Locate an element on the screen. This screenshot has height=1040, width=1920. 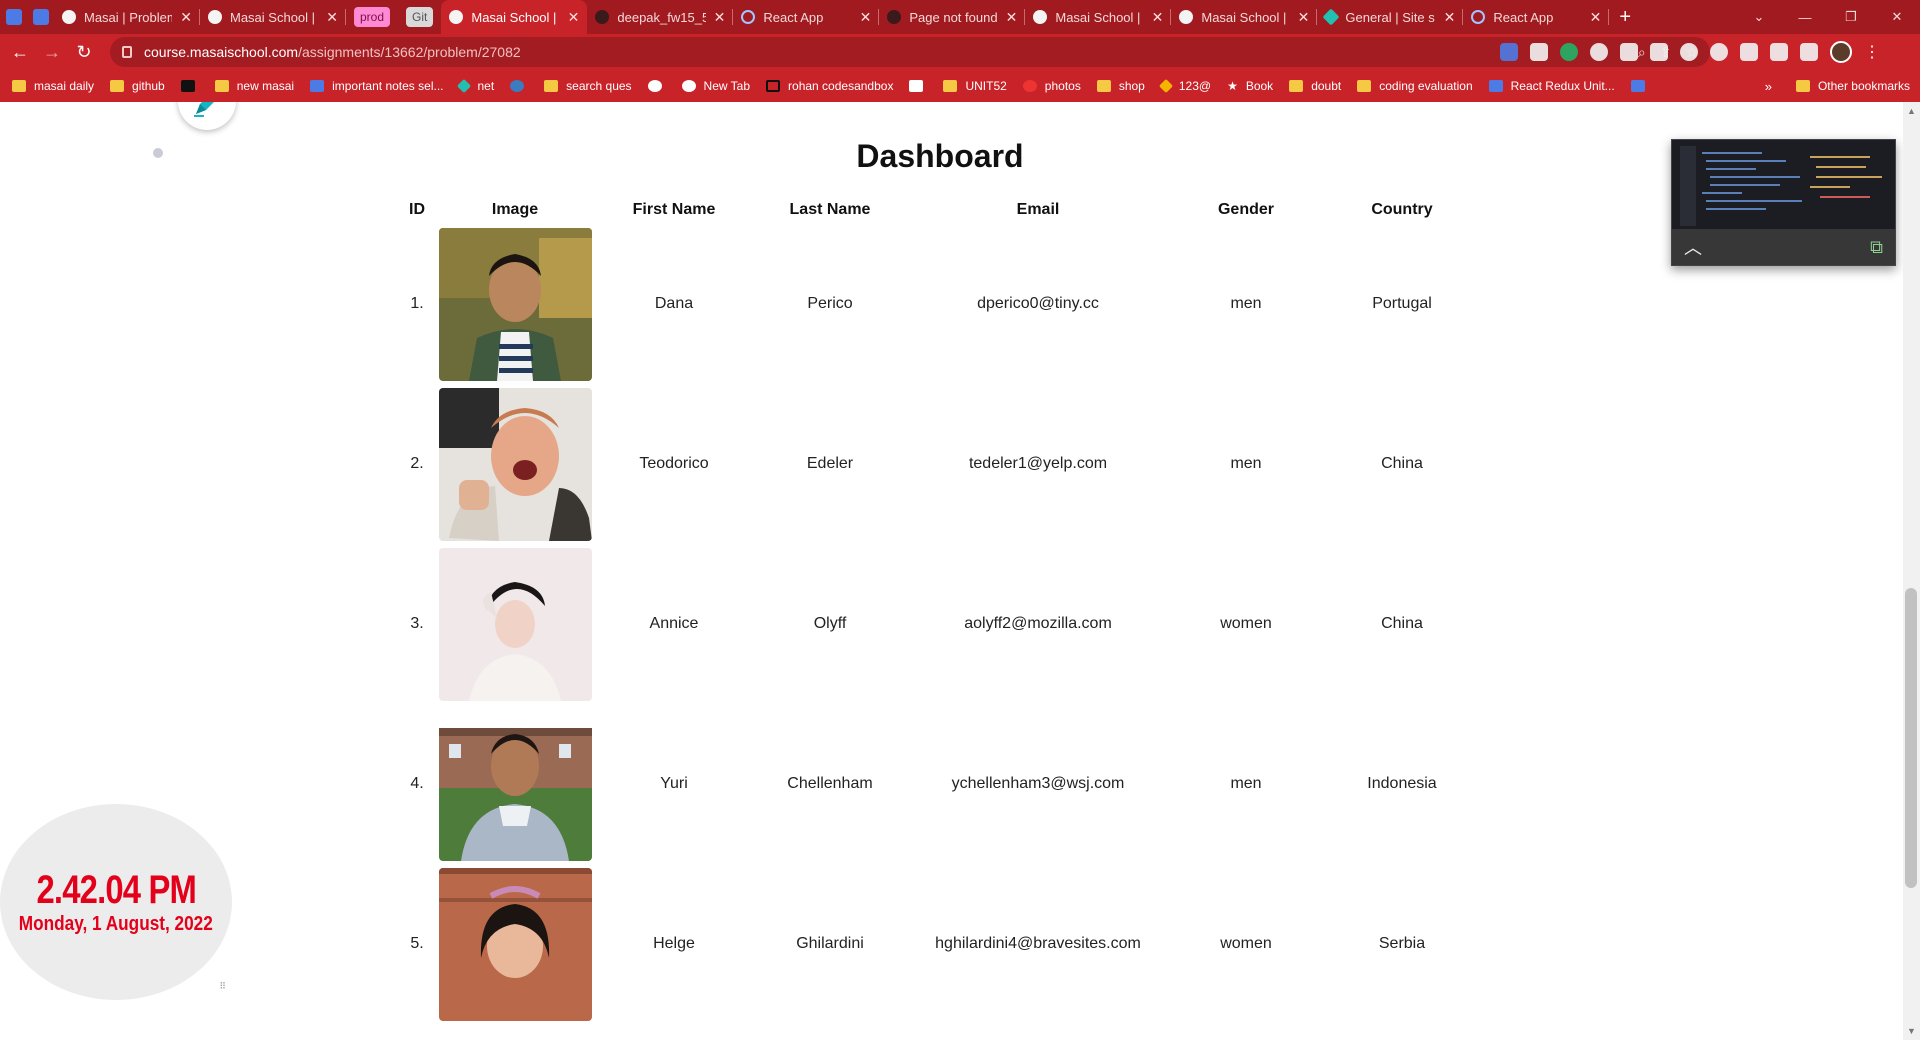
react-devtools-icon is located at coordinates (1599, 52).